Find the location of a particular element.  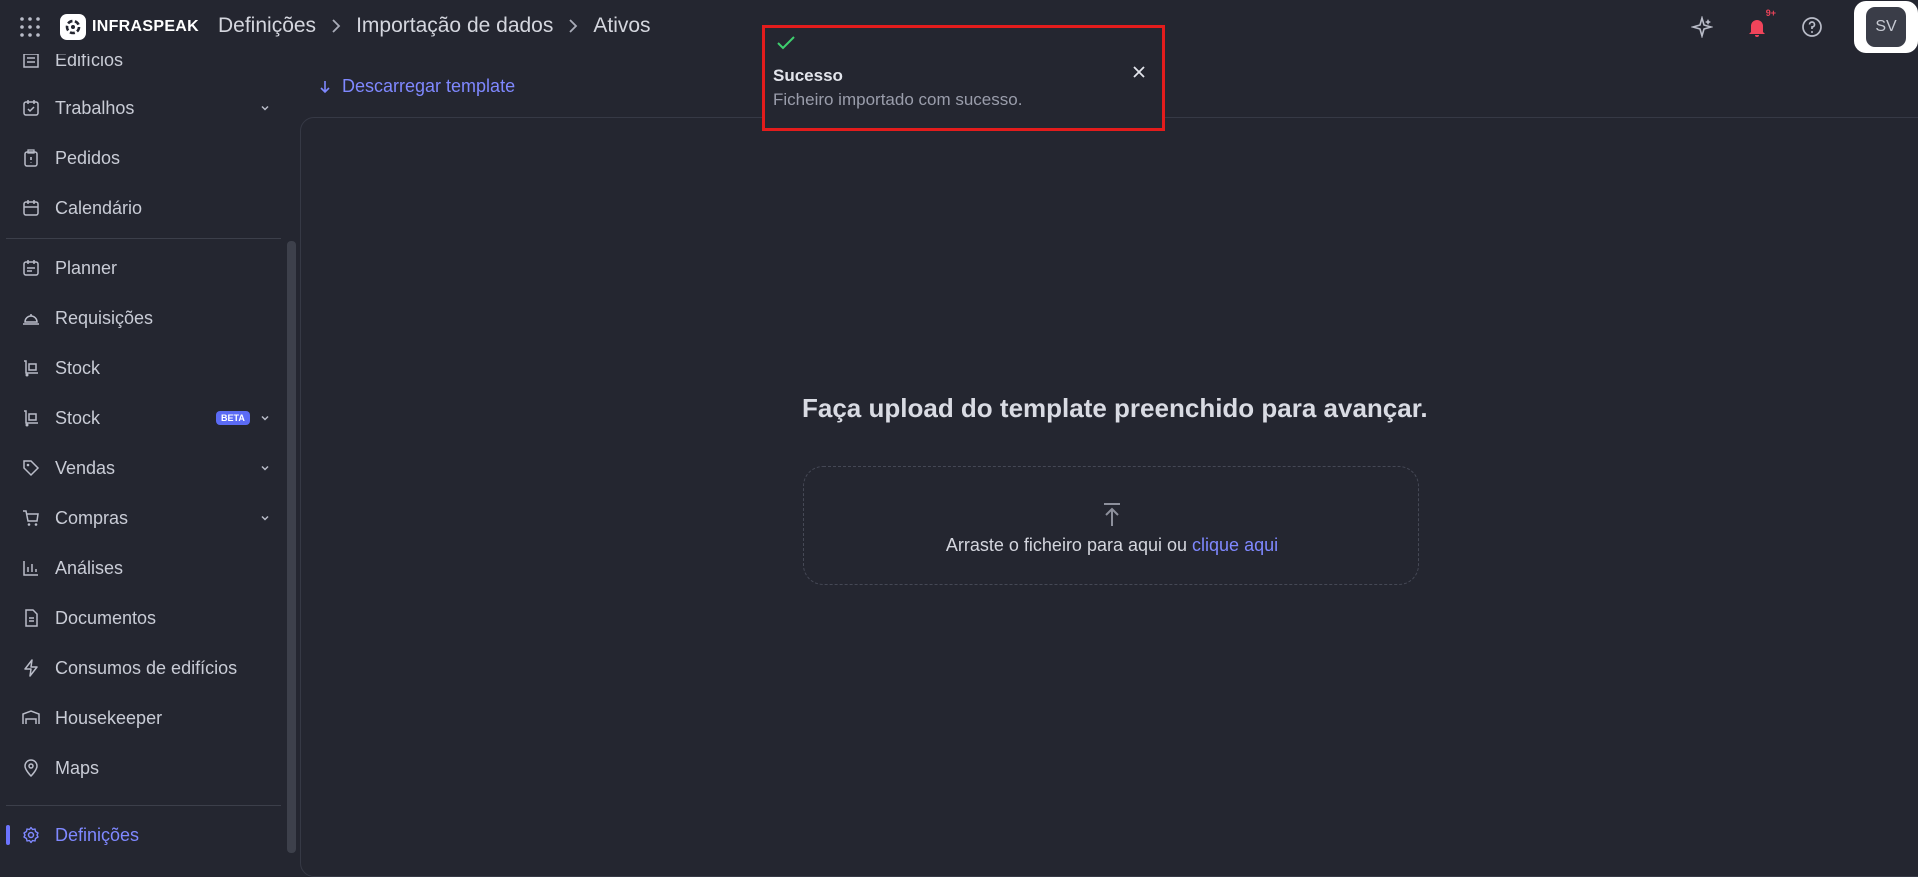

active-indicator is located at coordinates (8, 835).